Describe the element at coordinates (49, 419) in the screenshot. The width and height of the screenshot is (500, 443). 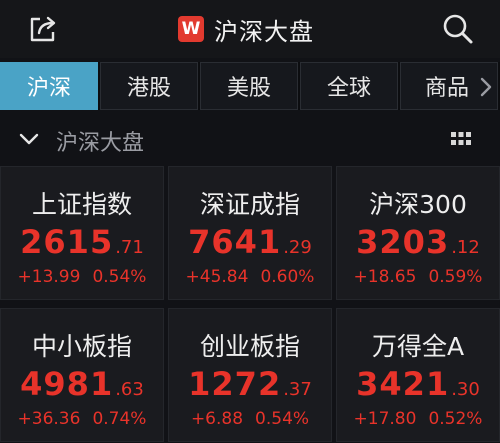
I see `change-value: +36.36` at that location.